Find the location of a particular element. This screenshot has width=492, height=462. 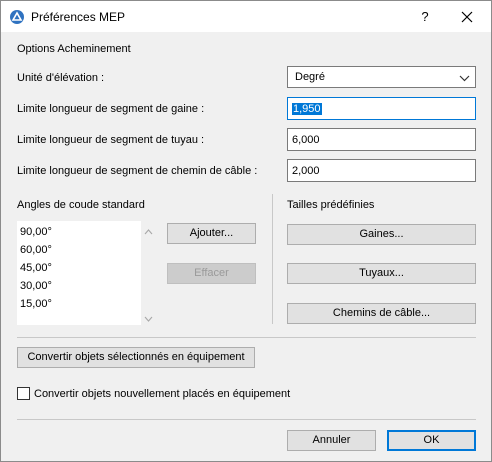

elevation-unit-value: Degré is located at coordinates (310, 77).